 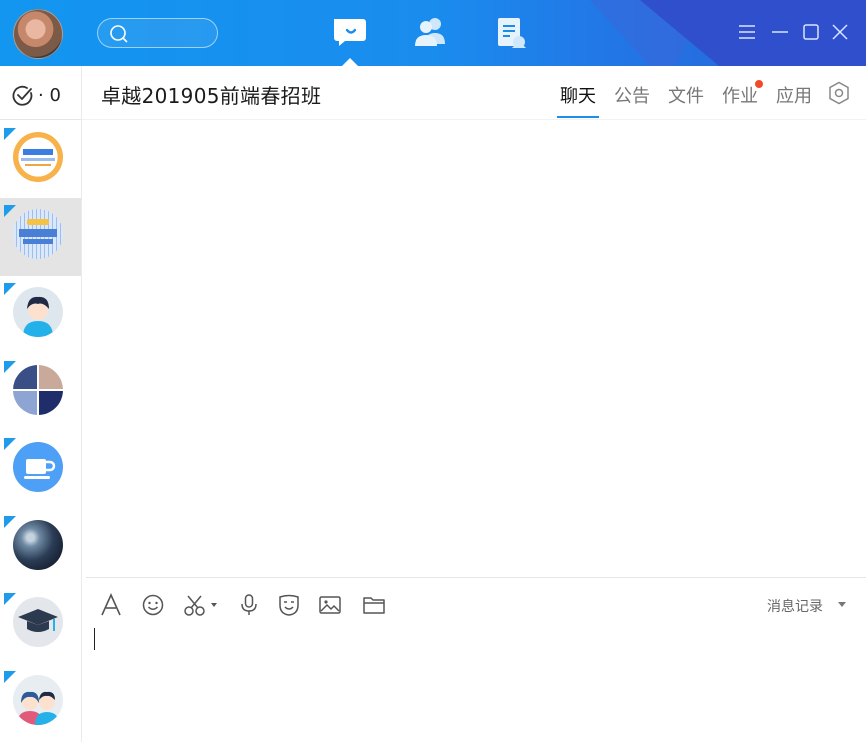 I want to click on search-icon, so click(x=119, y=34).